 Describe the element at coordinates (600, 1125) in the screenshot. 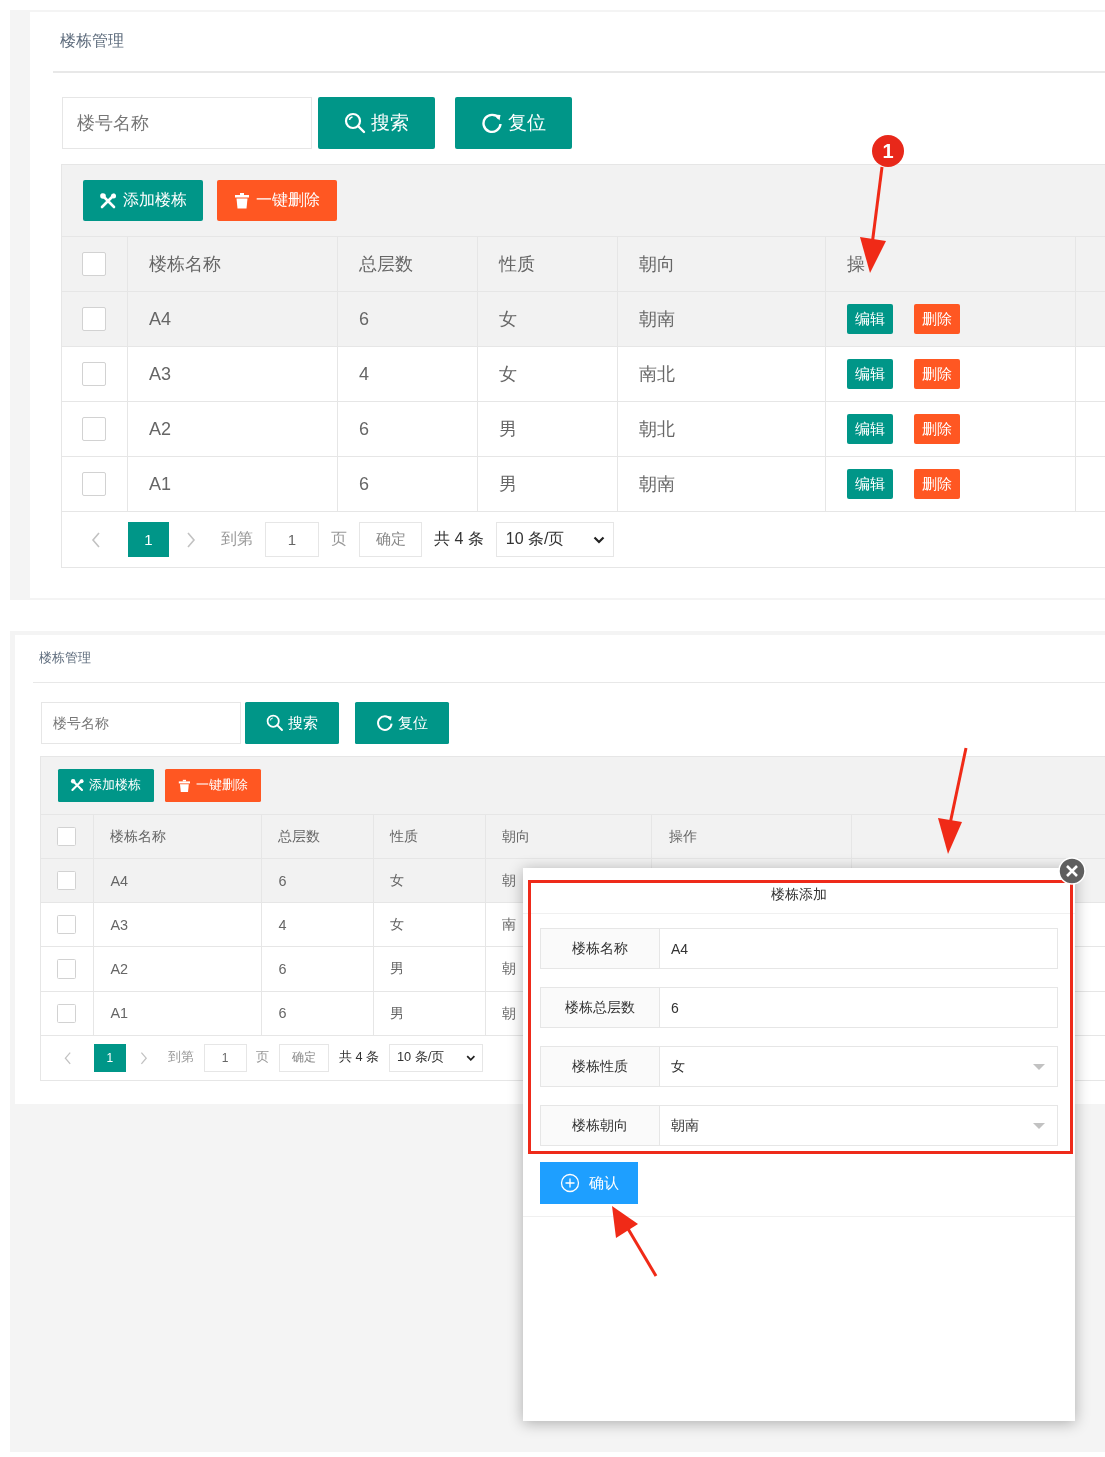

I see `field-label: 楼栋朝向` at that location.